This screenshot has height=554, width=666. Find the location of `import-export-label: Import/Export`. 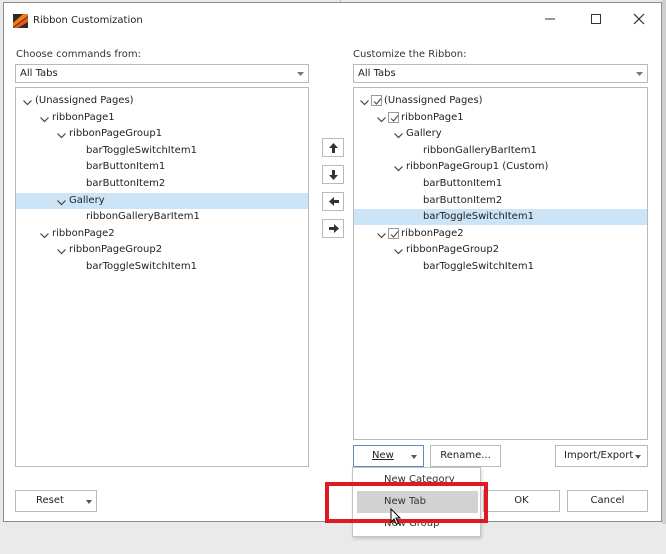

import-export-label: Import/Export is located at coordinates (599, 455).